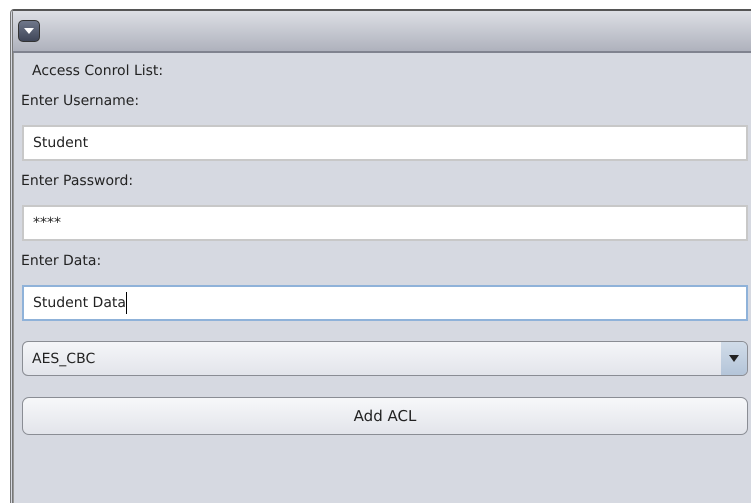  I want to click on input-field: ****, so click(385, 223).